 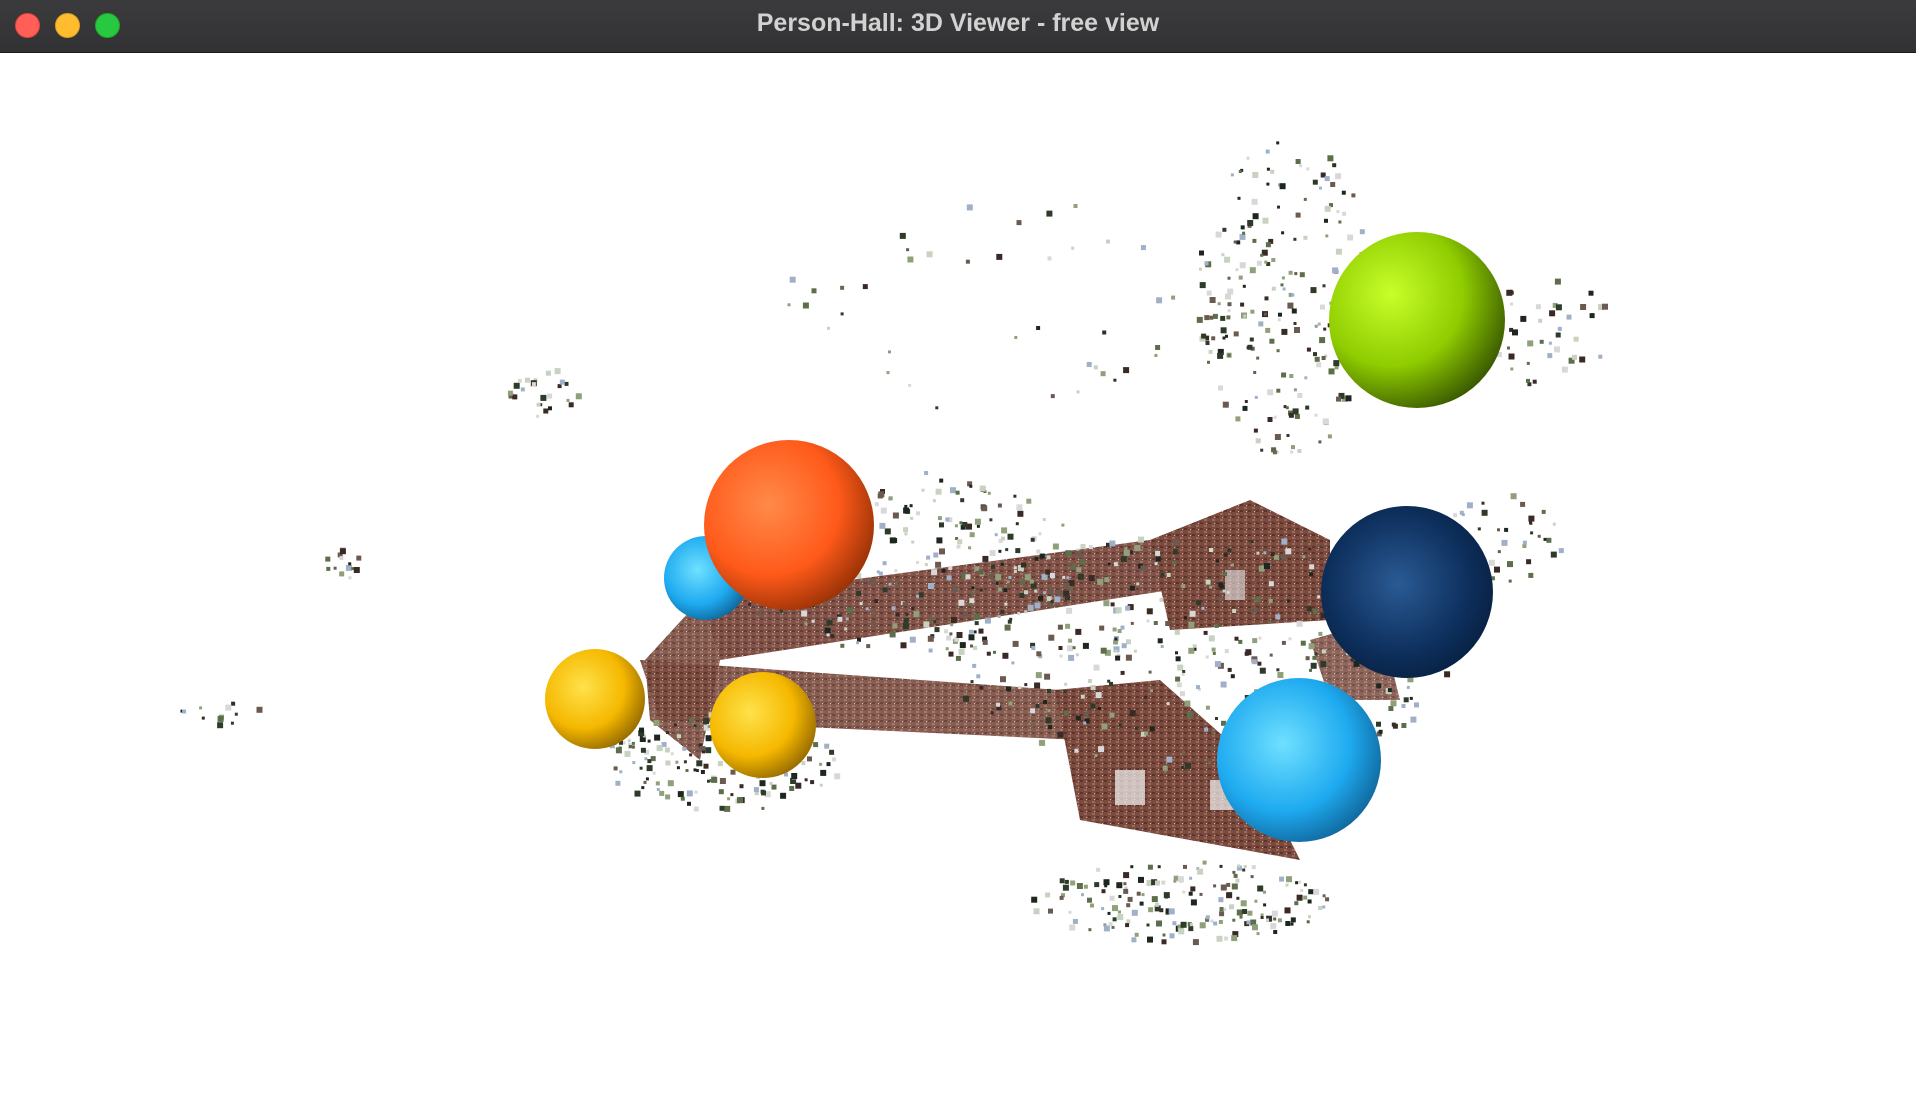 I want to click on camera-sphere-yellow-left, so click(x=595, y=699).